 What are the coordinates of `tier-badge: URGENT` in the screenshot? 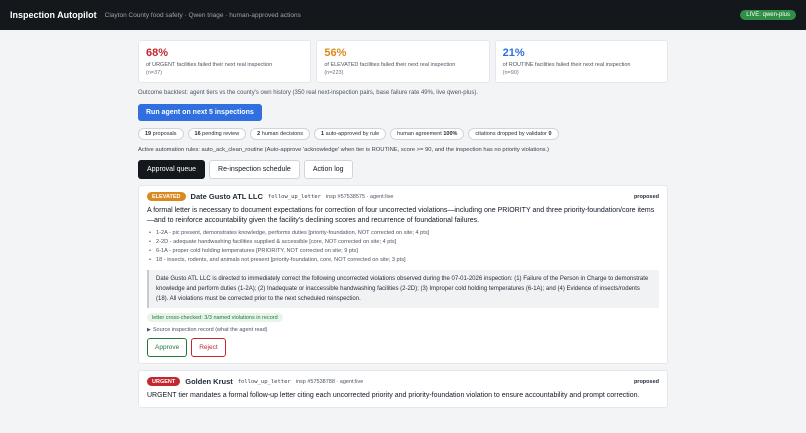 It's located at (164, 381).